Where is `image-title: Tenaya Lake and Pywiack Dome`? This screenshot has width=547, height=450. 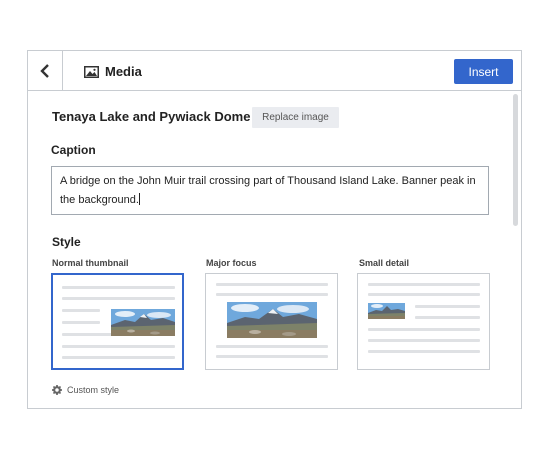 image-title: Tenaya Lake and Pywiack Dome is located at coordinates (151, 116).